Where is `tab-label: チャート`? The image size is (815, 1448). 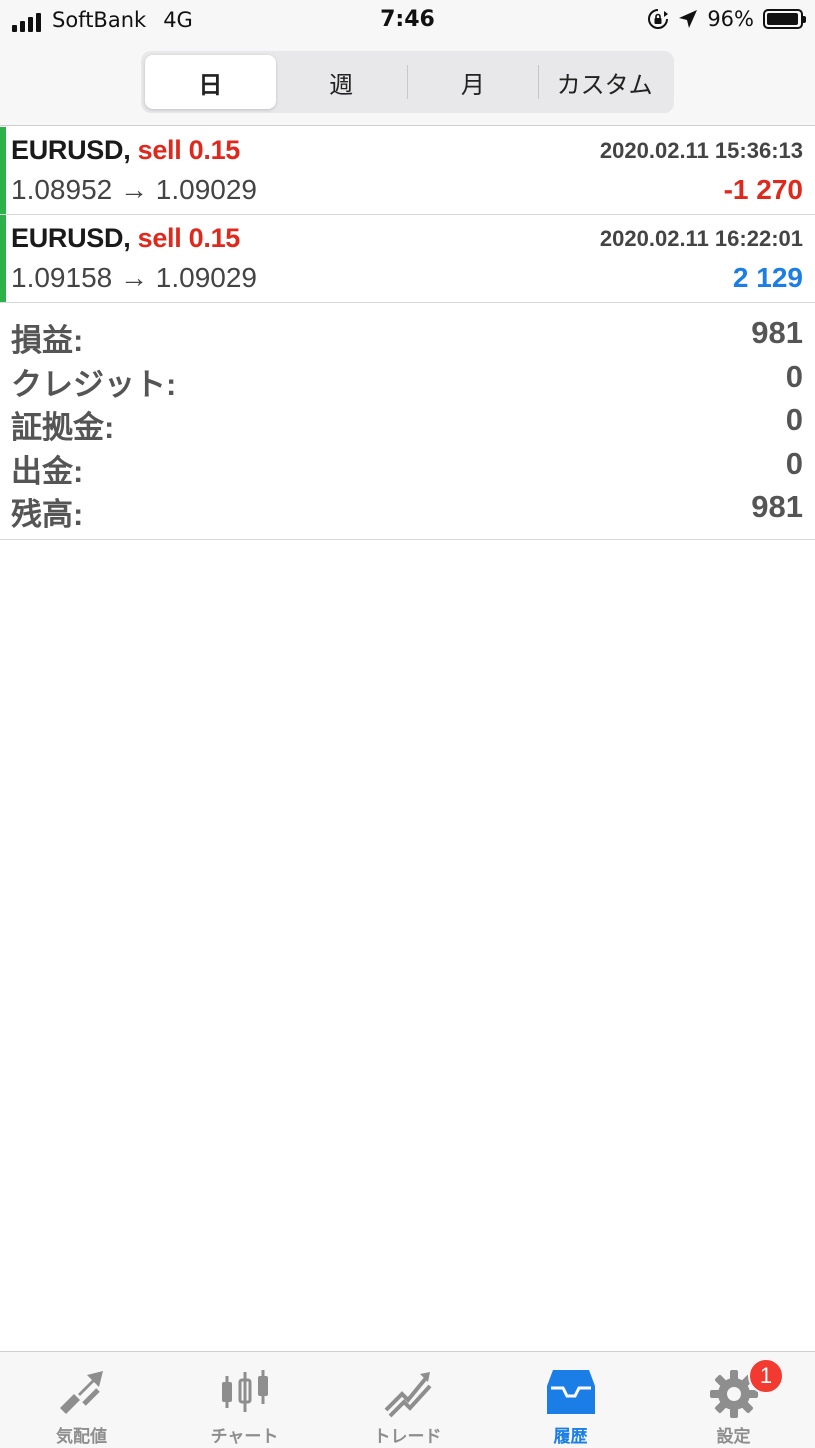
tab-label: チャート is located at coordinates (244, 1437).